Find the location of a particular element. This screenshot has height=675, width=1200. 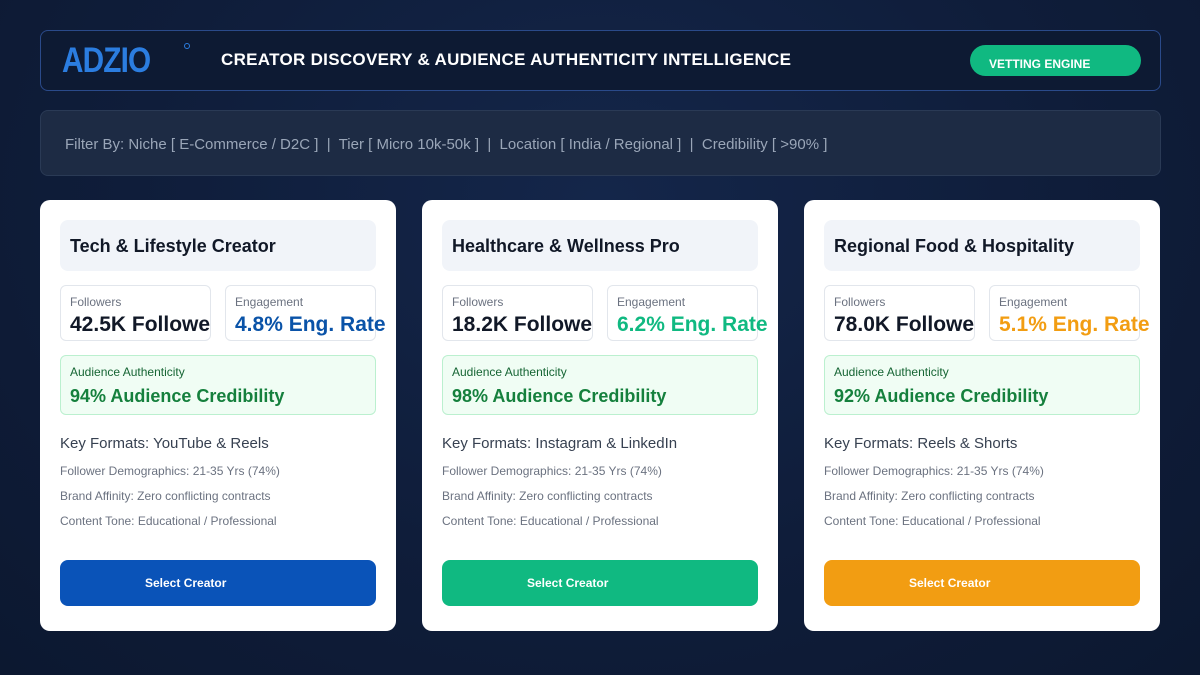

followers-stat: Followers 18.2K Followers is located at coordinates (517, 313).